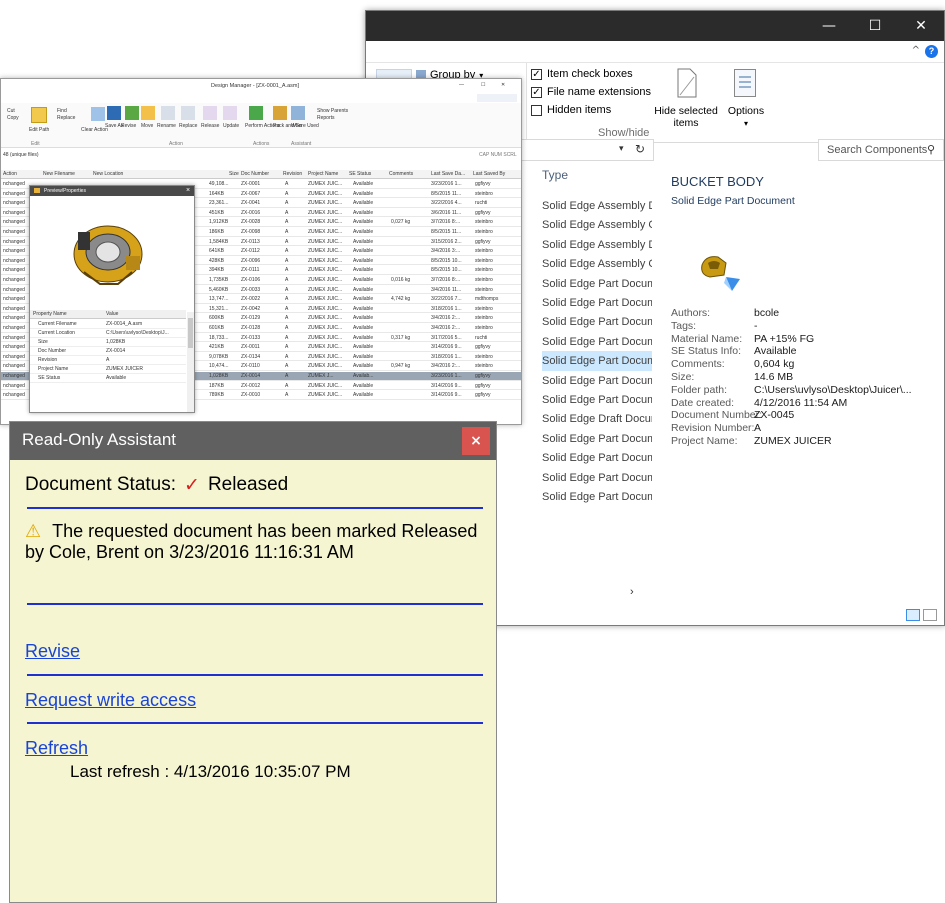 The image size is (945, 903). What do you see at coordinates (746, 117) in the screenshot?
I see `options-button: Options ▾` at bounding box center [746, 117].